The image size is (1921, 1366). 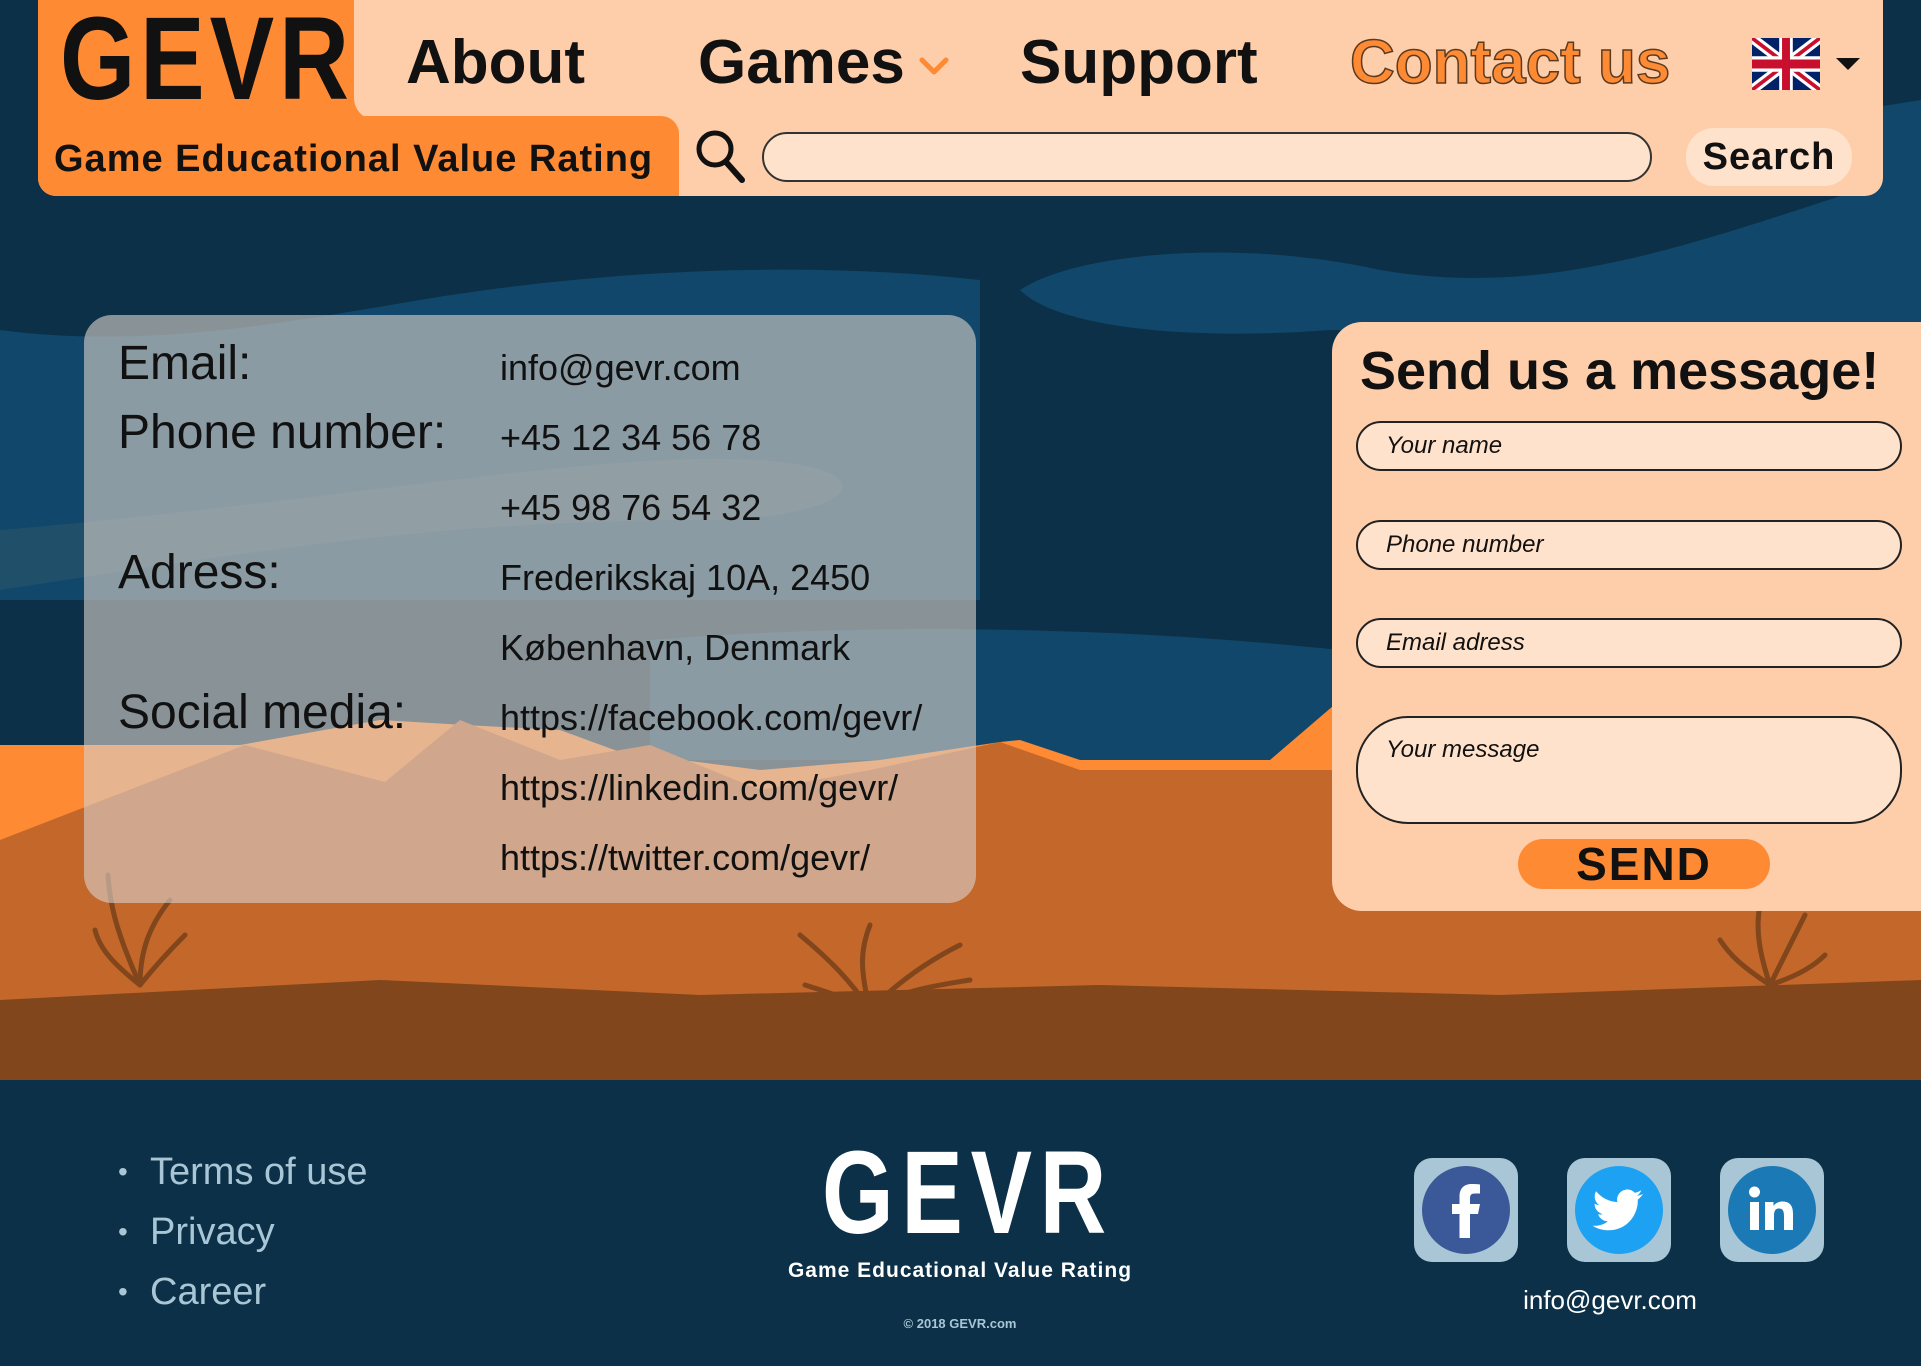 I want to click on linkedin-button, so click(x=1772, y=1210).